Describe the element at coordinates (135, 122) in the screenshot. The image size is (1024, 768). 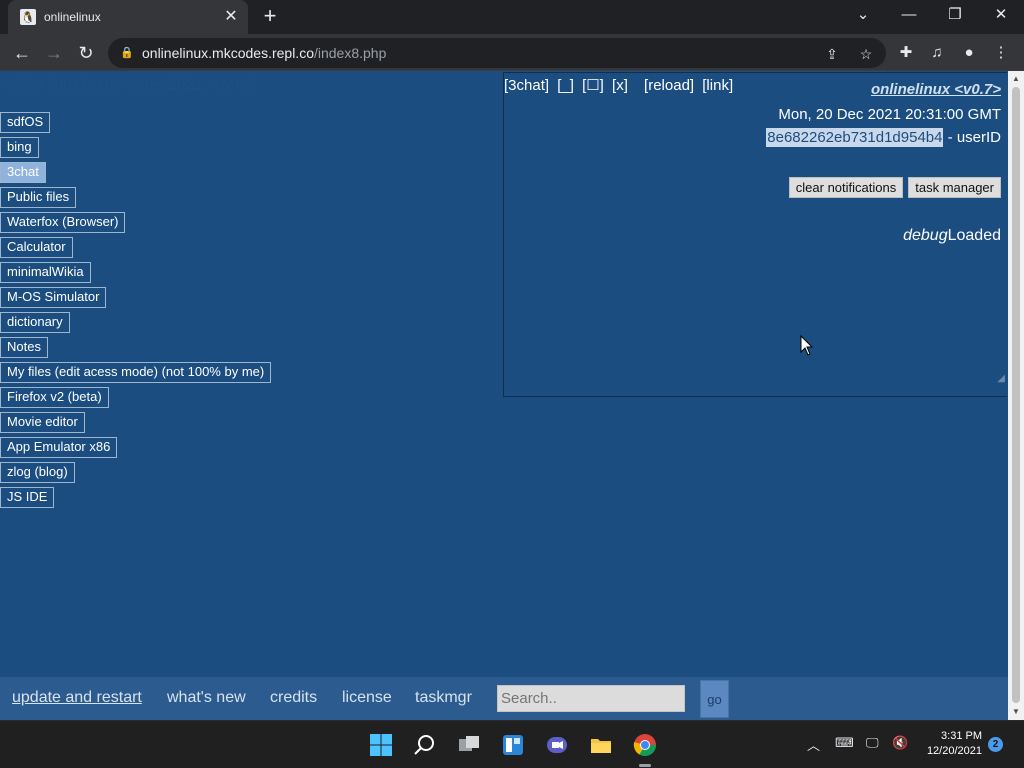
I see `app-list-item: sdfOS` at that location.